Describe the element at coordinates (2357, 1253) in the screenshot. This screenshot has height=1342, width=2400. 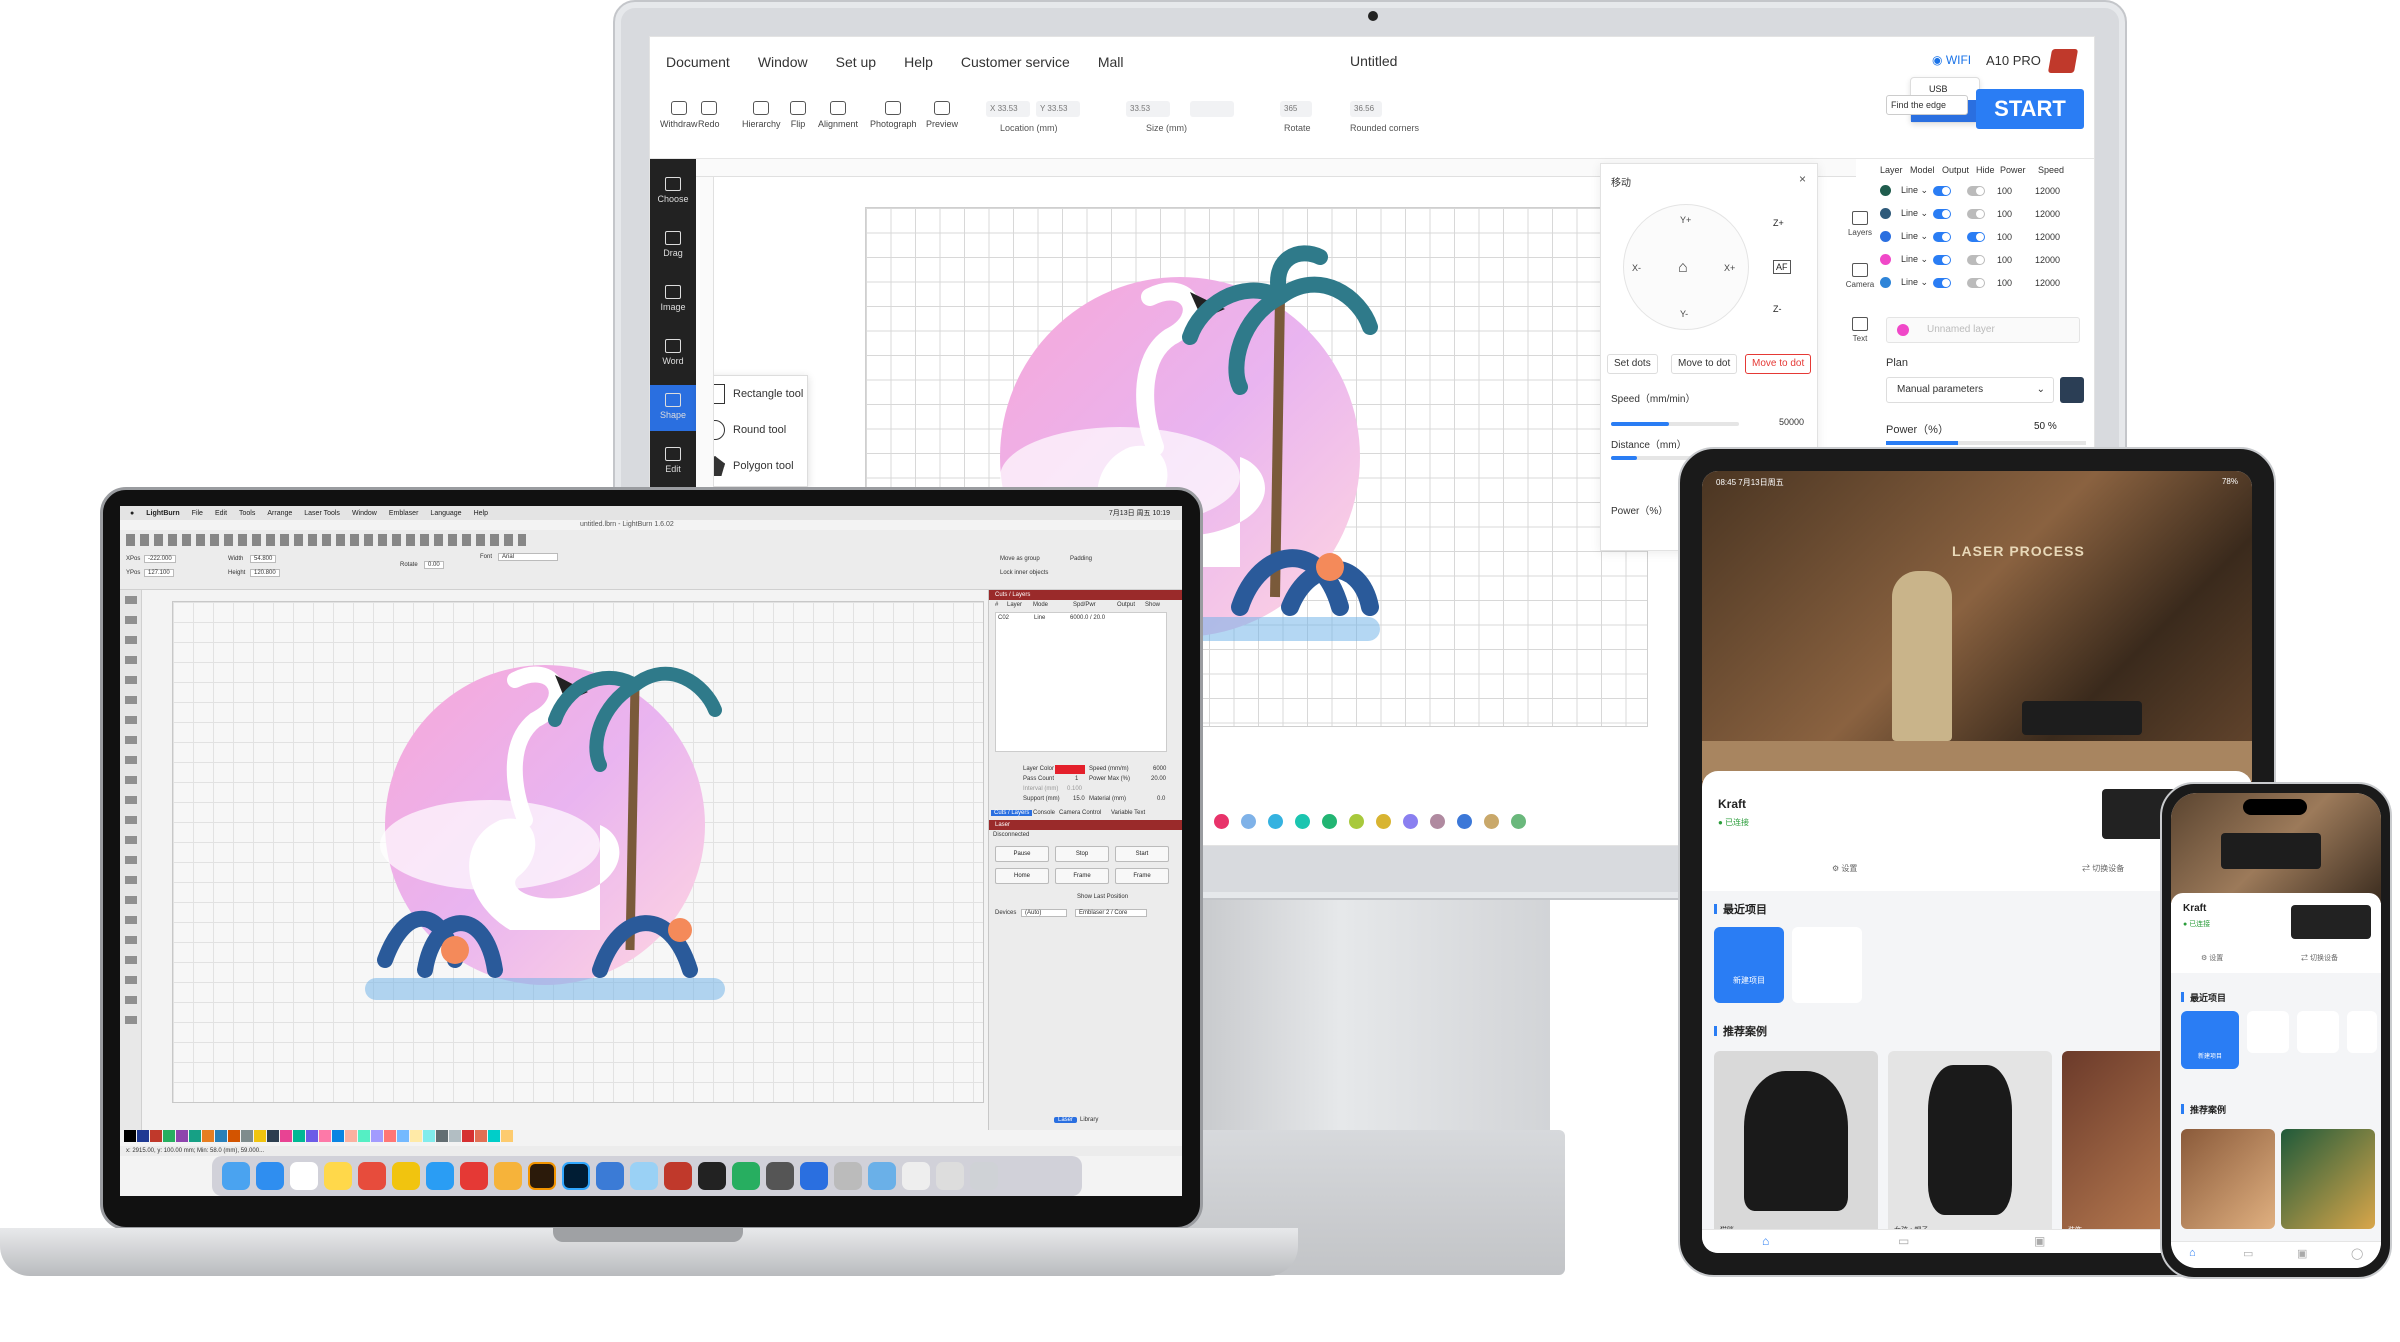
I see `profile-icon: ◯` at that location.